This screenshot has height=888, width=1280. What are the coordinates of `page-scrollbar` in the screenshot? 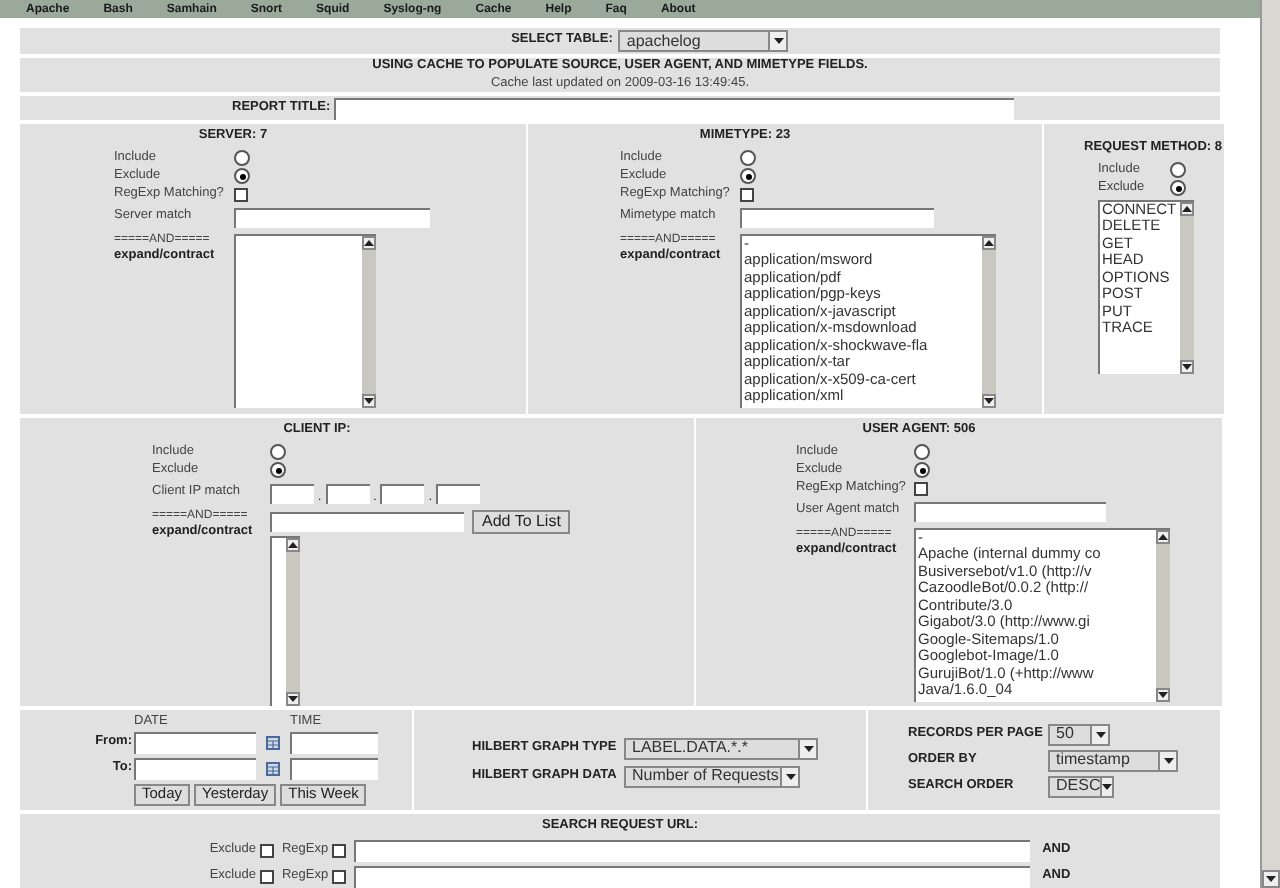 It's located at (1270, 444).